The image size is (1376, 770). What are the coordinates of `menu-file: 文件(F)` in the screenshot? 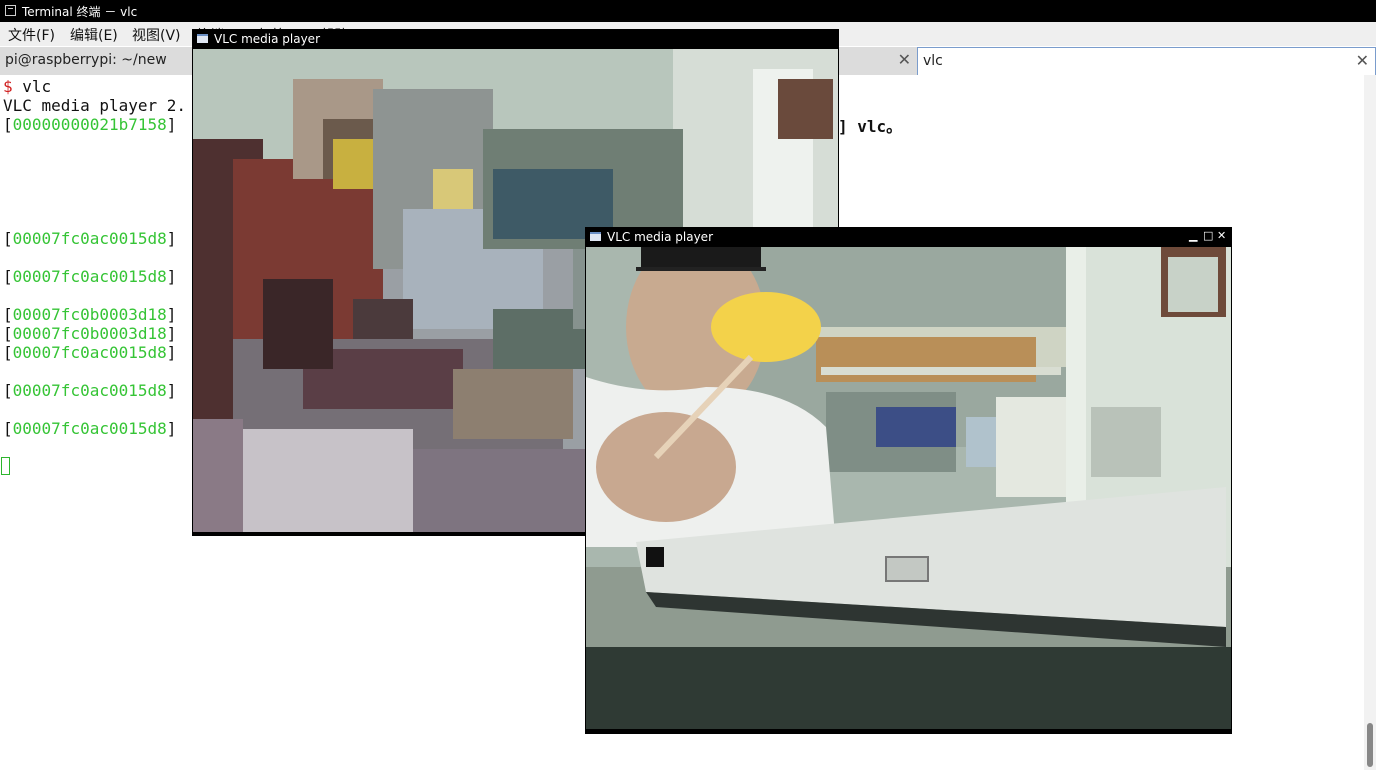 It's located at (31, 35).